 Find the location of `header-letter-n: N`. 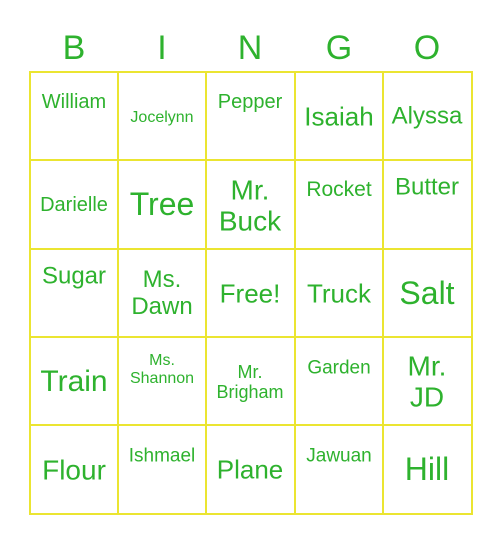

header-letter-n: N is located at coordinates (250, 48).